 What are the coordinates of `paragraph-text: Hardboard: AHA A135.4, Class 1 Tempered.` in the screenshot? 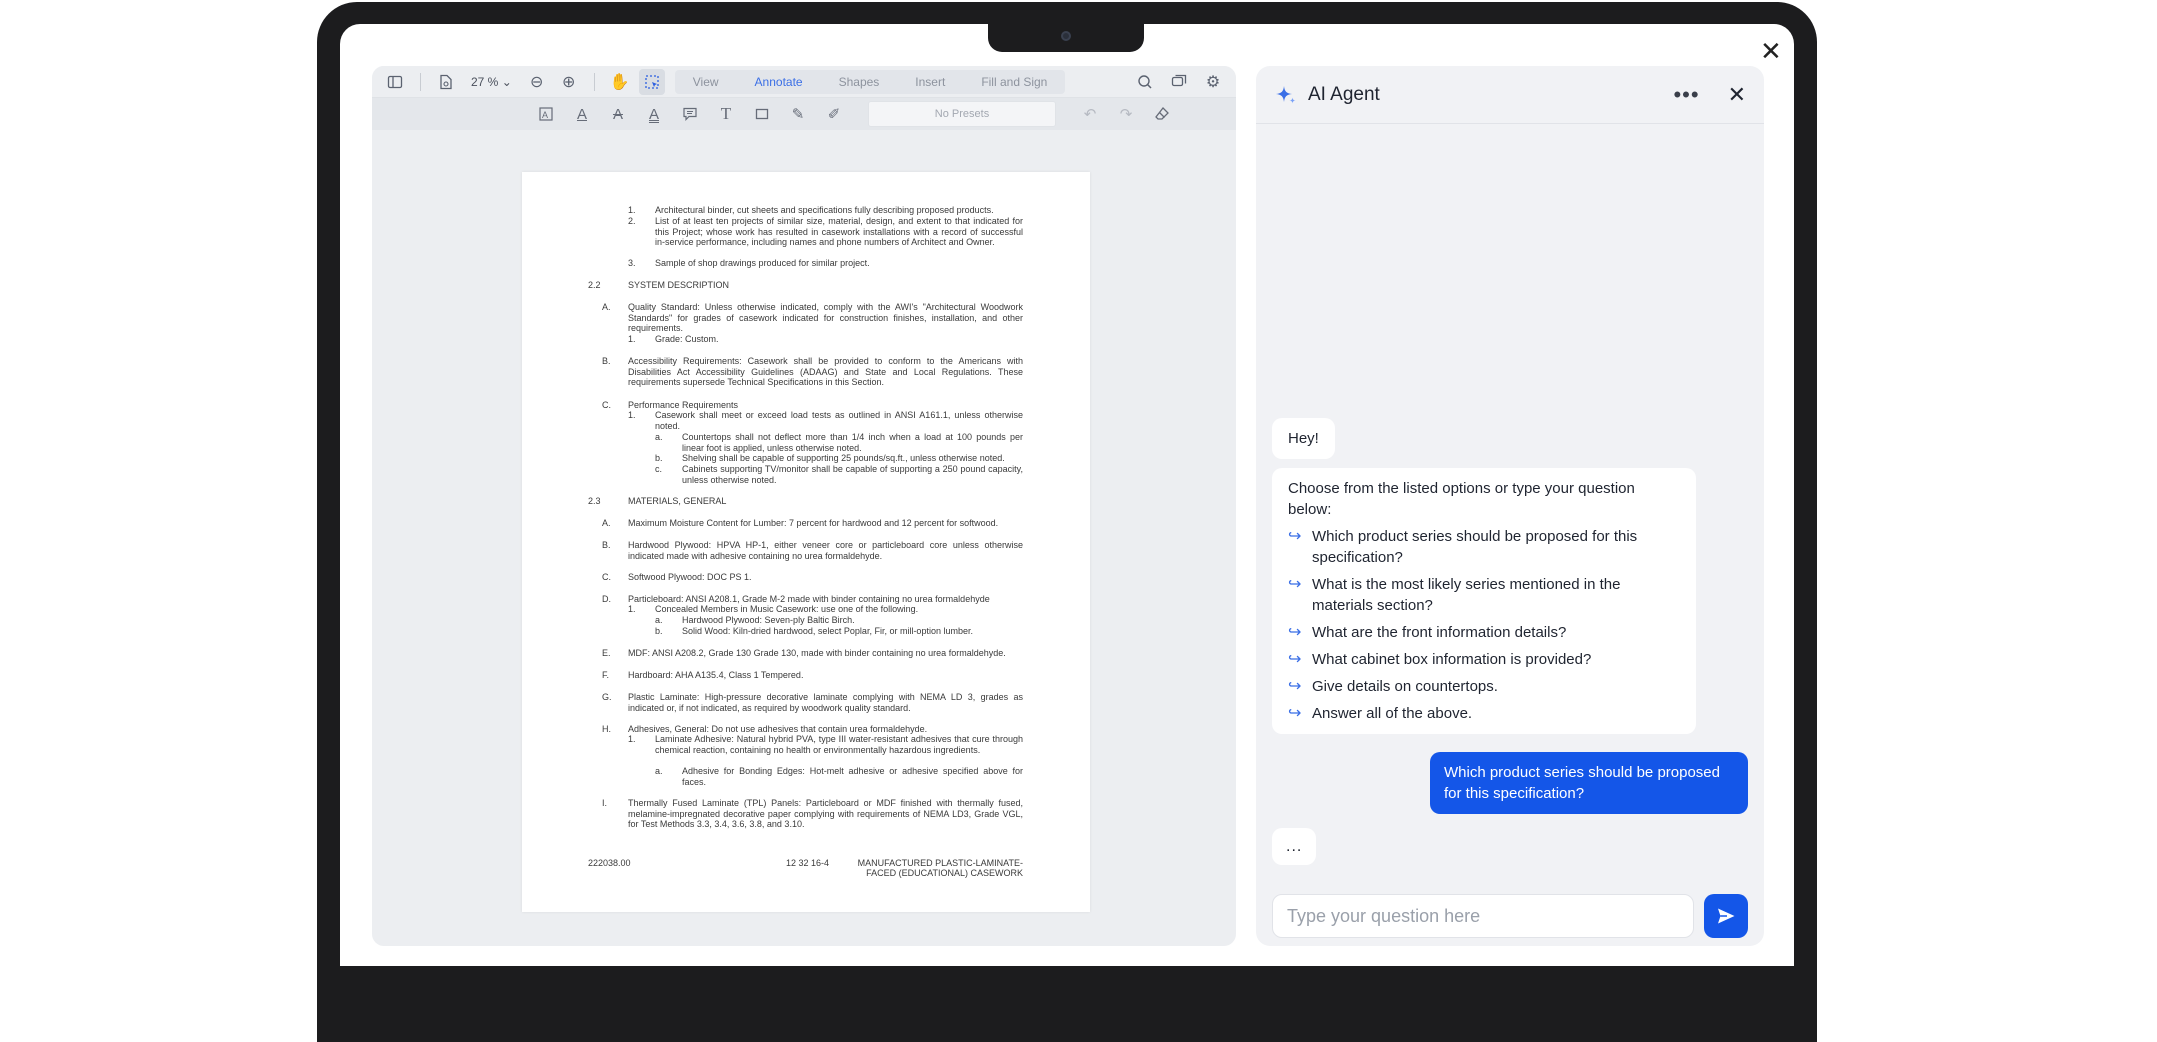 It's located at (716, 675).